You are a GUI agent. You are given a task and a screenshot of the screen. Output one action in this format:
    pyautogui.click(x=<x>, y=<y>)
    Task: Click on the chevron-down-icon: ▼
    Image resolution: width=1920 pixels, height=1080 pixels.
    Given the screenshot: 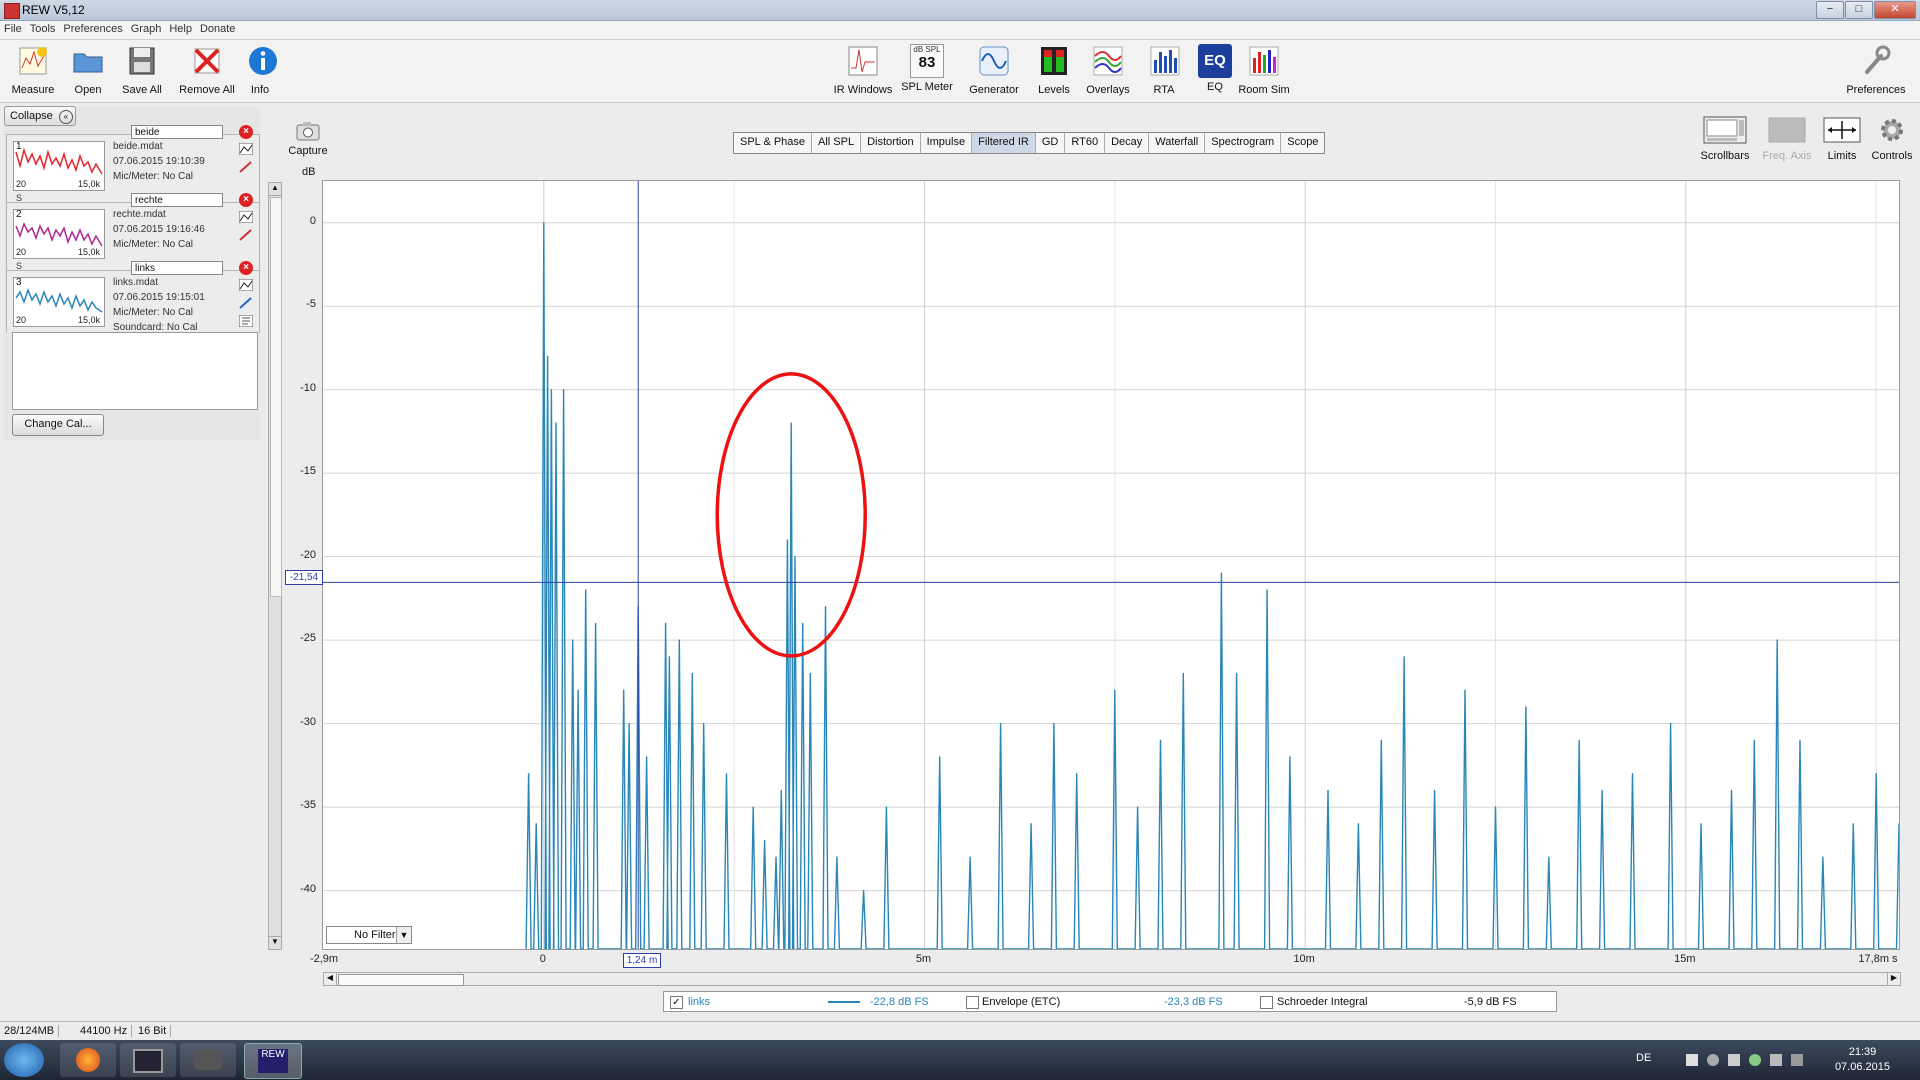 What is the action you would take?
    pyautogui.click(x=403, y=935)
    